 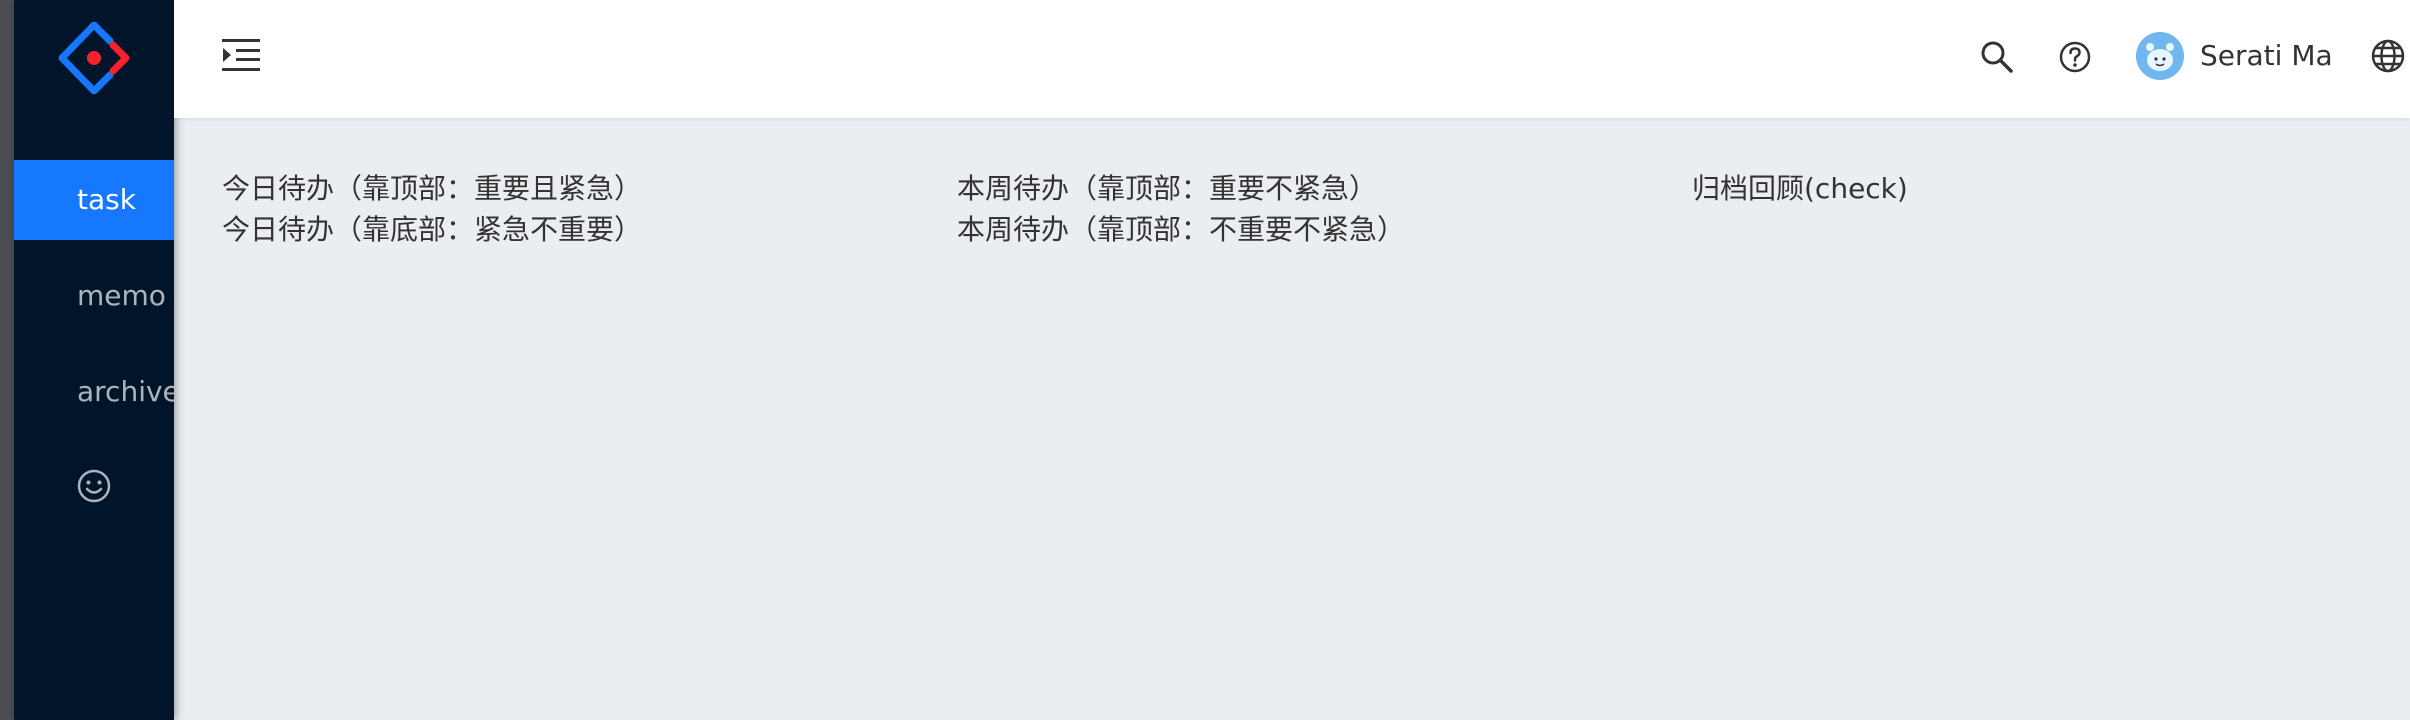 I want to click on sidebar-item-label: task, so click(x=106, y=199).